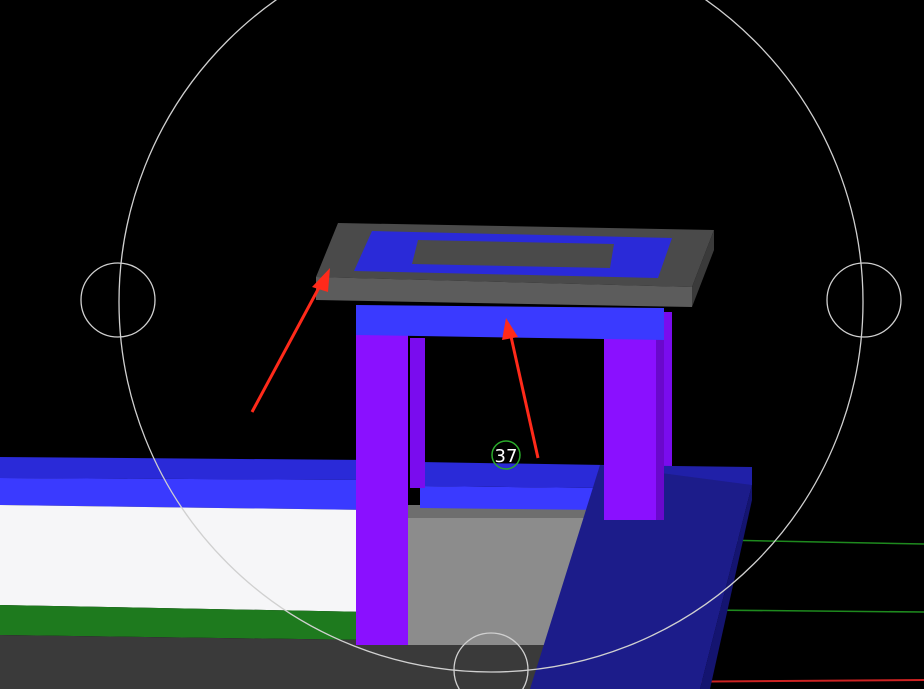  I want to click on annotation-arrow-slab-edge, so click(290, 340).